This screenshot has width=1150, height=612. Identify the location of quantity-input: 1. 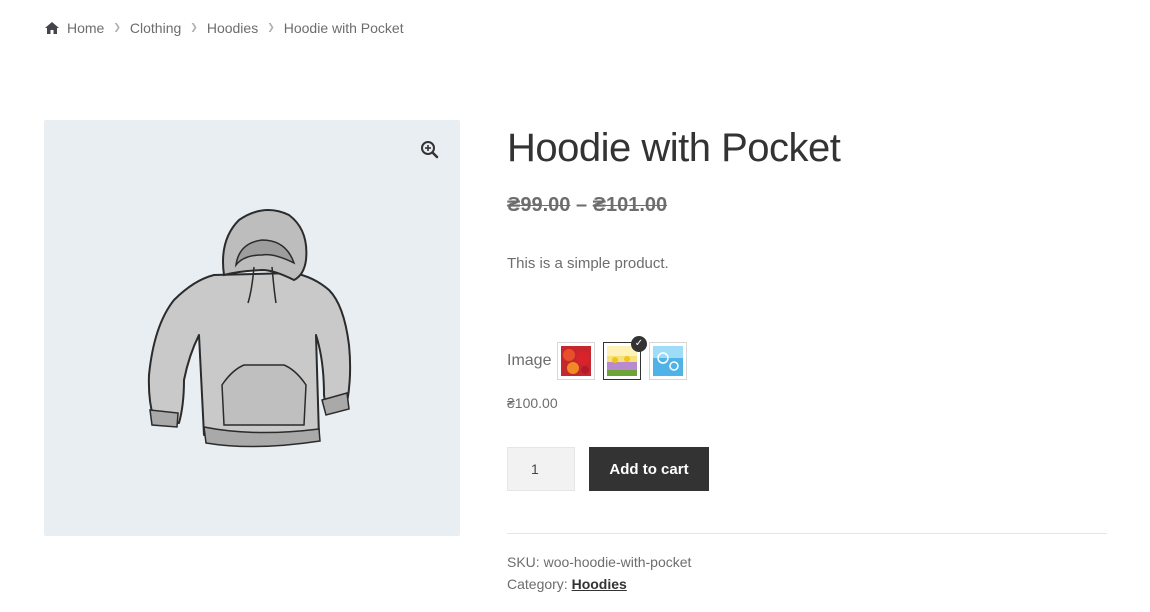
(541, 469).